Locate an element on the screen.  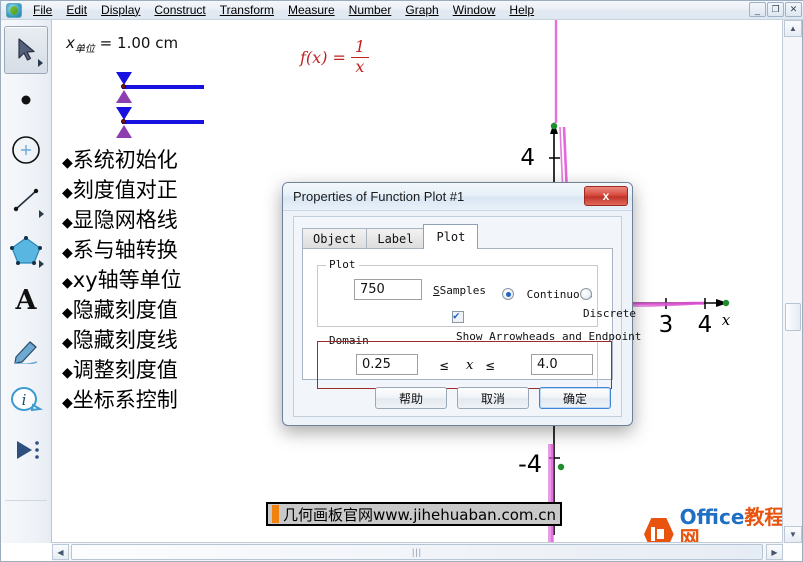
tab-label: Label is located at coordinates (395, 238).